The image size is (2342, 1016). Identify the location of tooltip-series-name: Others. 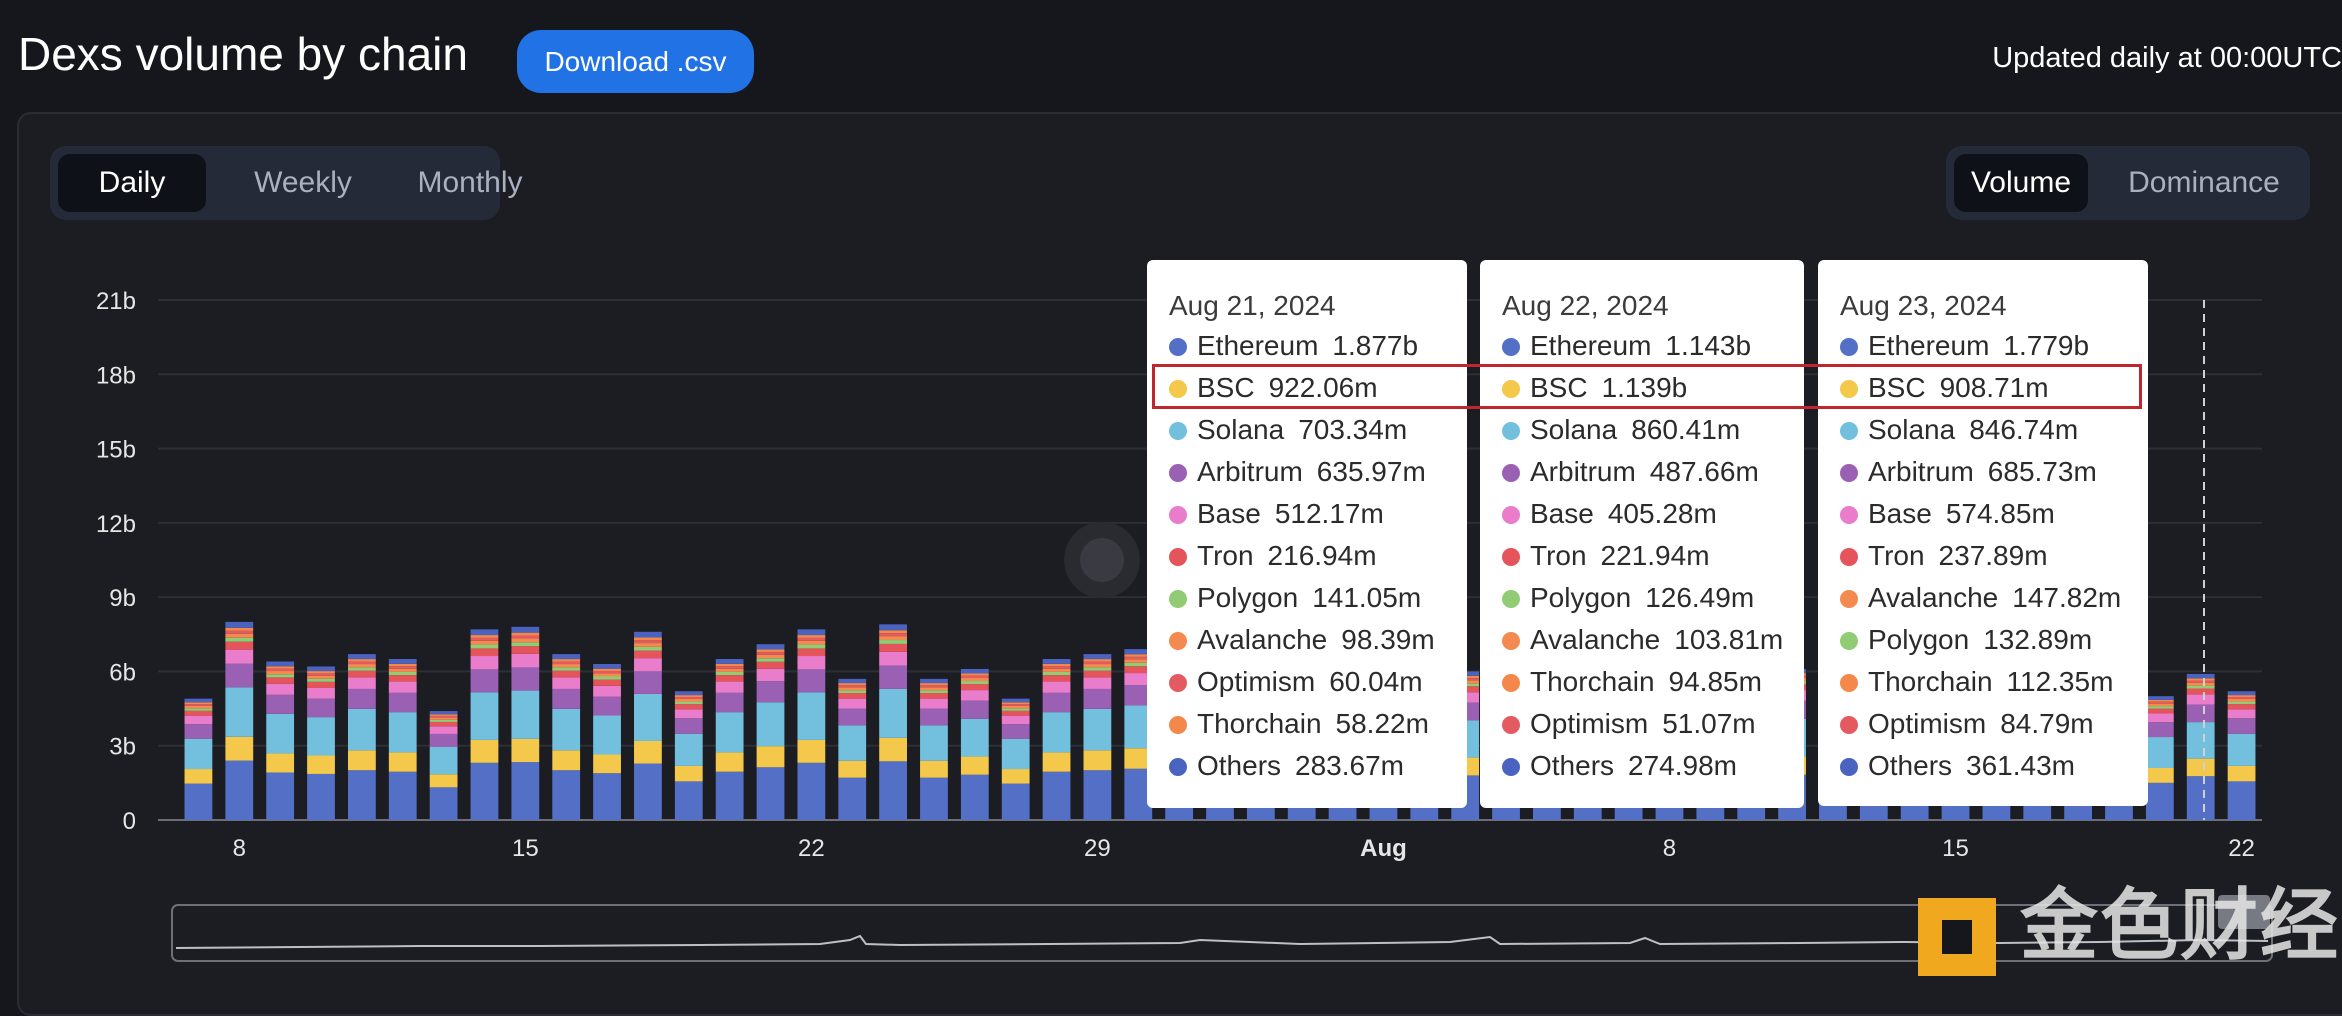
(1239, 765).